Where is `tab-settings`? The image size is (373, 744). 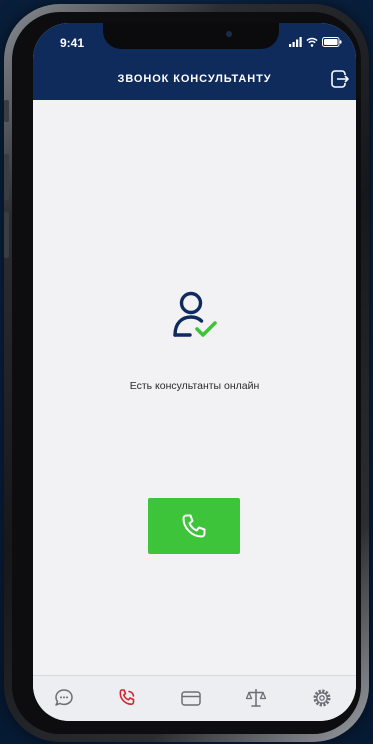
tab-settings is located at coordinates (322, 698).